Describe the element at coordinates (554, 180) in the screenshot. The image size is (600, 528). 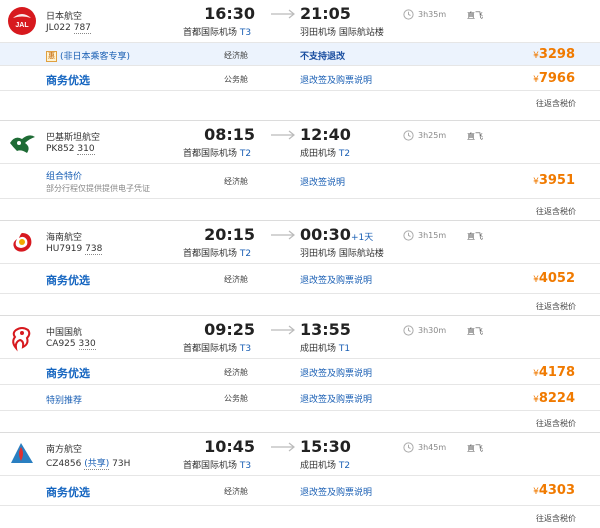
I see `fare-price: ¥3951` at that location.